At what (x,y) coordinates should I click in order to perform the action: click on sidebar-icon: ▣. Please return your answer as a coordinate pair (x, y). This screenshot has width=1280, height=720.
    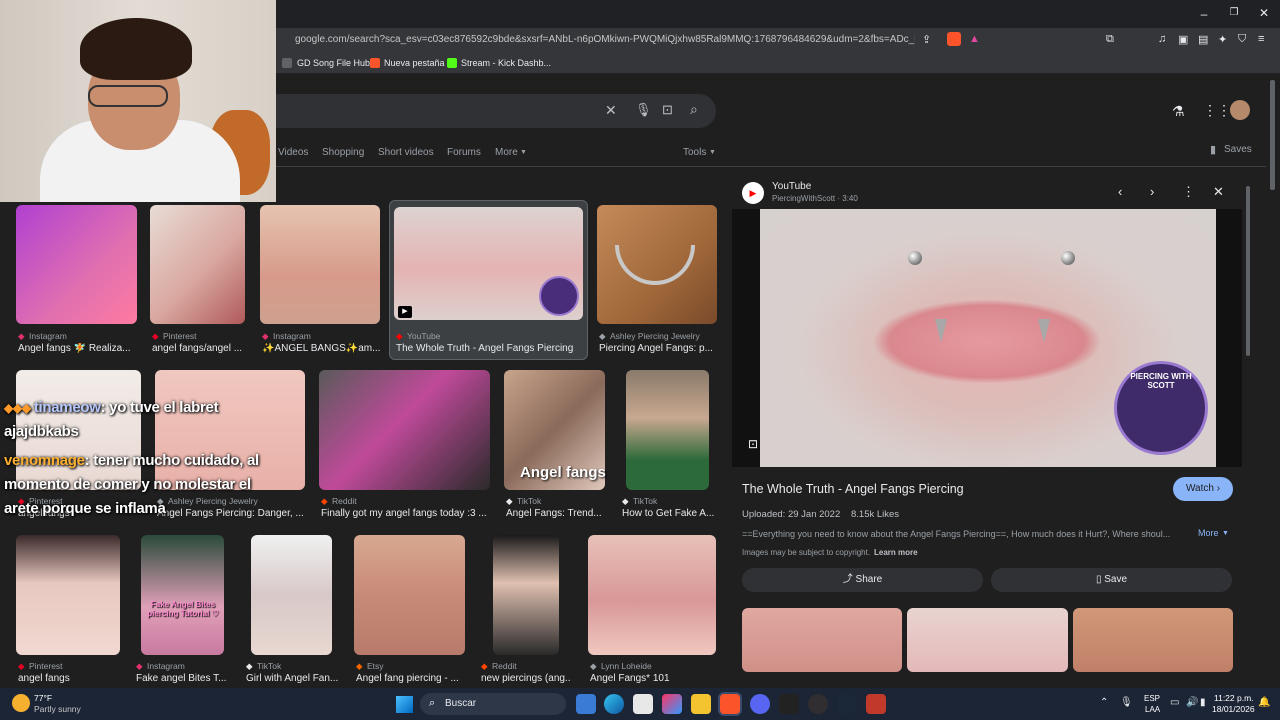
    Looking at the image, I should click on (1183, 39).